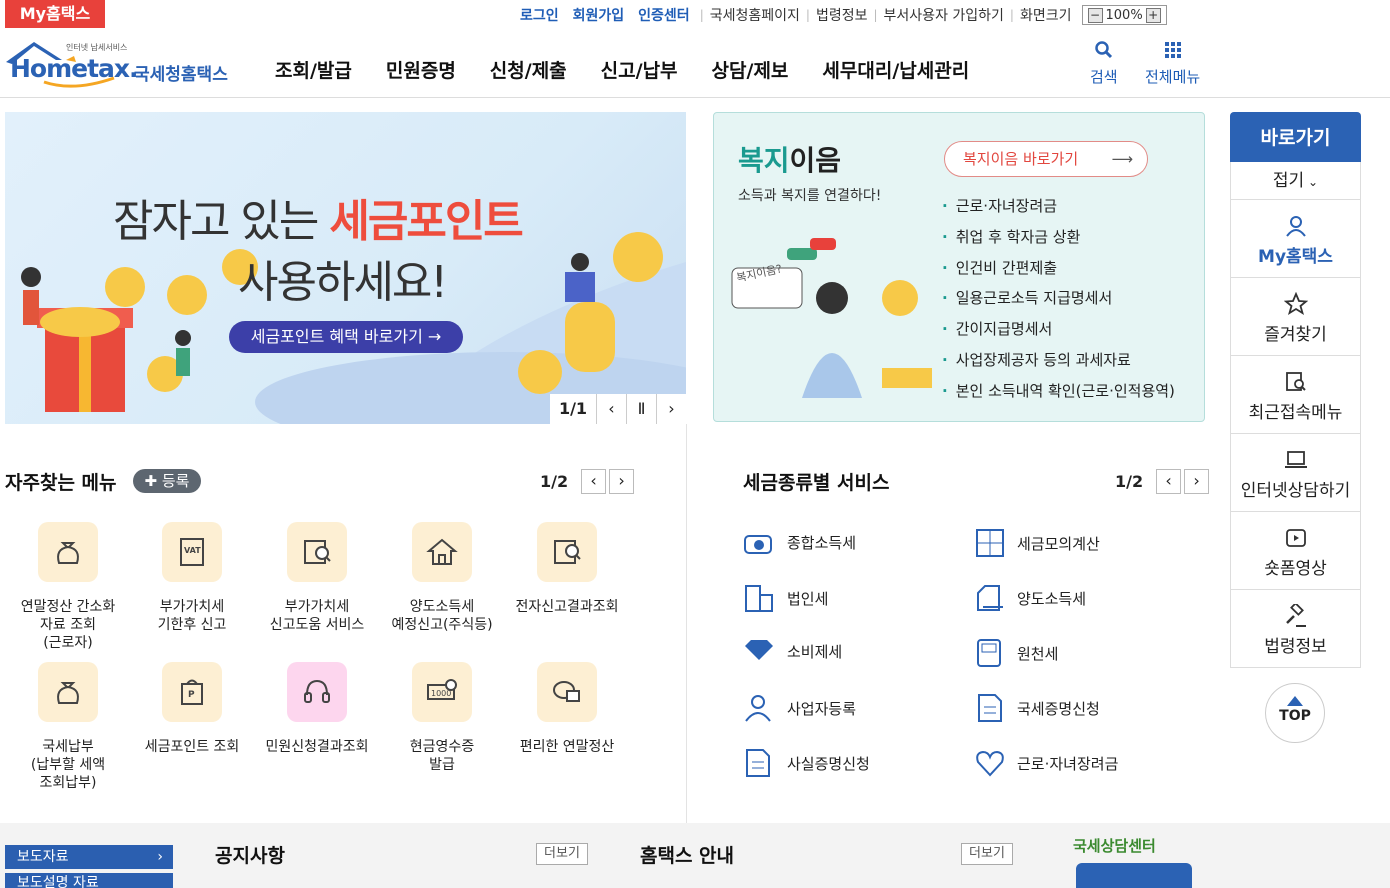 The image size is (1390, 888). Describe the element at coordinates (1030, 598) in the screenshot. I see `tax-item-transfer: 양도소득세` at that location.